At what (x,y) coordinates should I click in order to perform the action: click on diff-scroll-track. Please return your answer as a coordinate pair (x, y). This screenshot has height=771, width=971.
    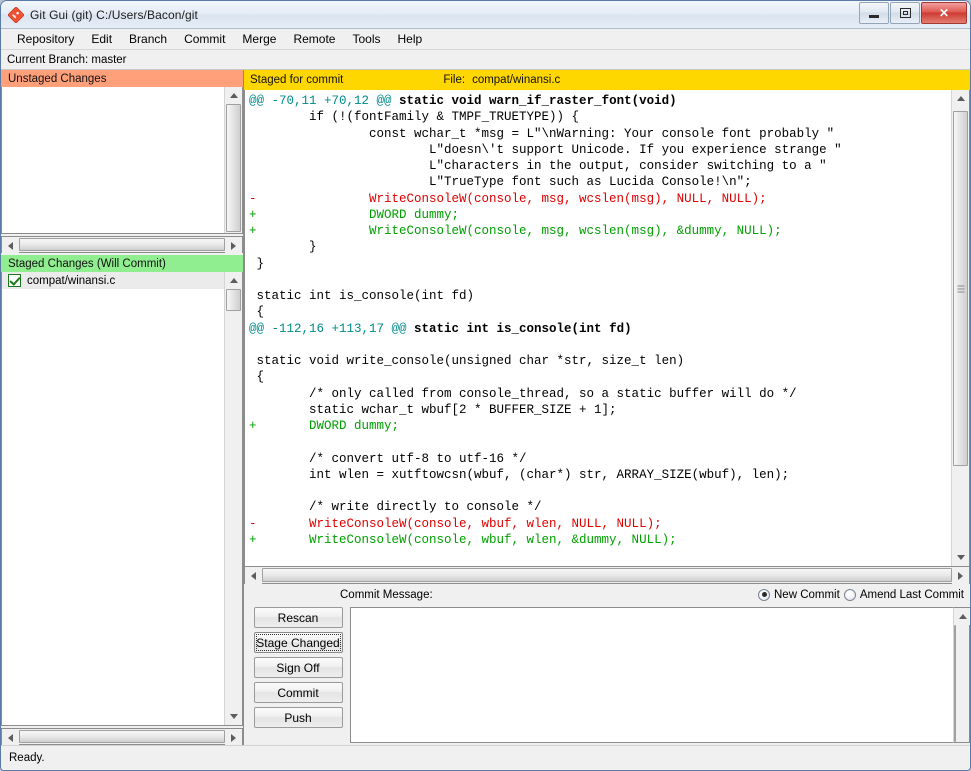
    Looking at the image, I should click on (960, 328).